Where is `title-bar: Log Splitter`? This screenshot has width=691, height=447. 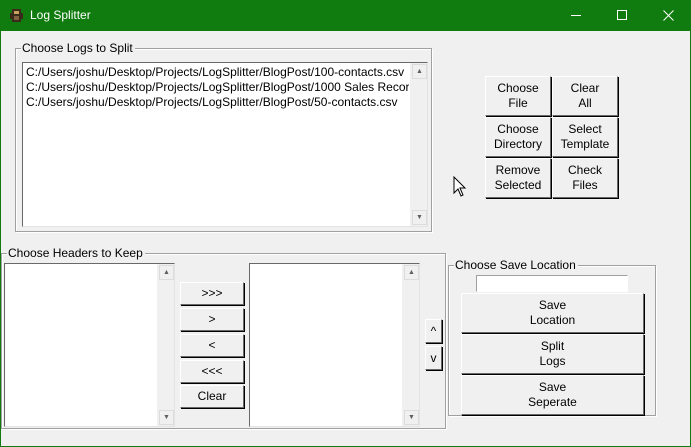
title-bar: Log Splitter is located at coordinates (345, 15).